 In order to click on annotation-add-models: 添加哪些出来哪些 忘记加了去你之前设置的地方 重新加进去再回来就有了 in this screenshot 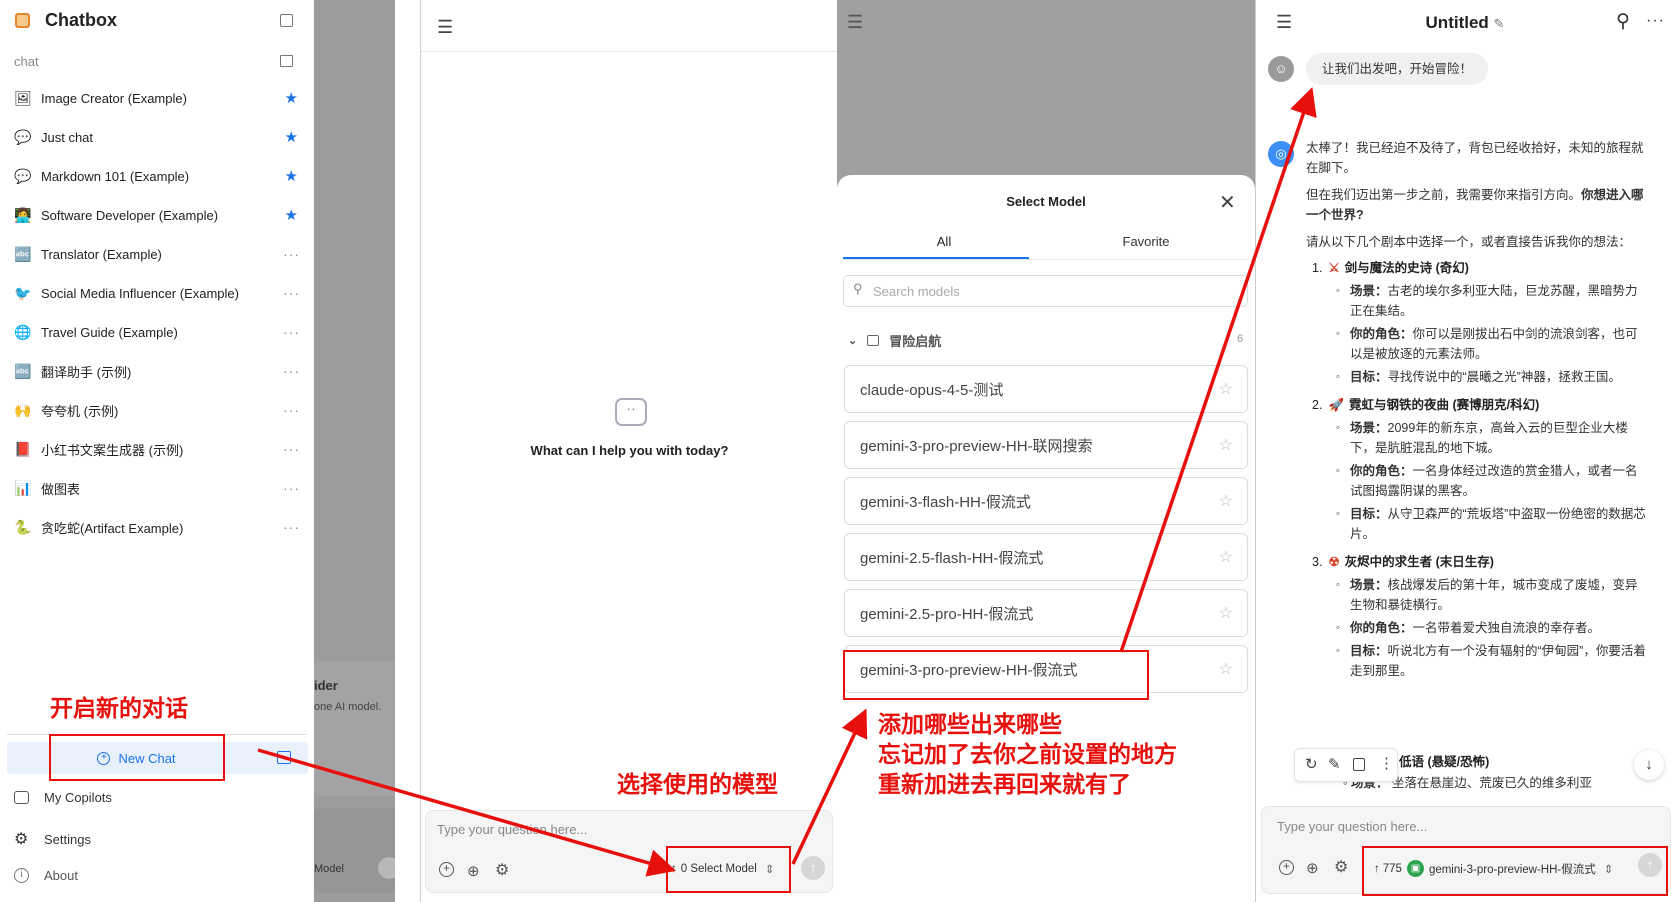, I will do `click(1027, 754)`.